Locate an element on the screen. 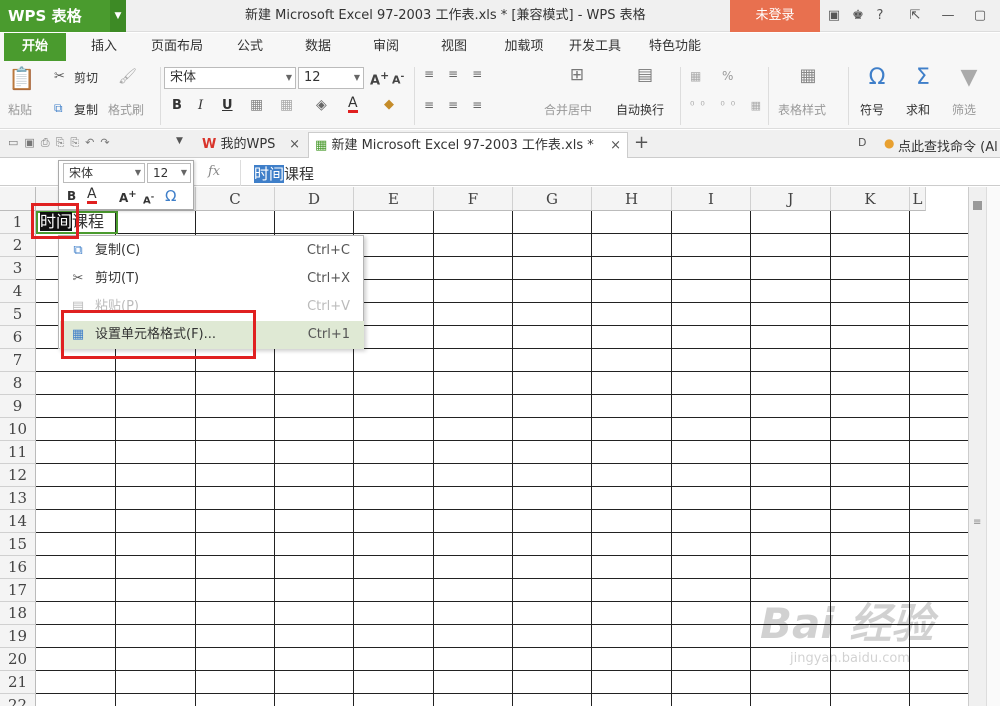  quick-access-icons: ▭▣⎙⎘⎘↶↷ is located at coordinates (62, 143).